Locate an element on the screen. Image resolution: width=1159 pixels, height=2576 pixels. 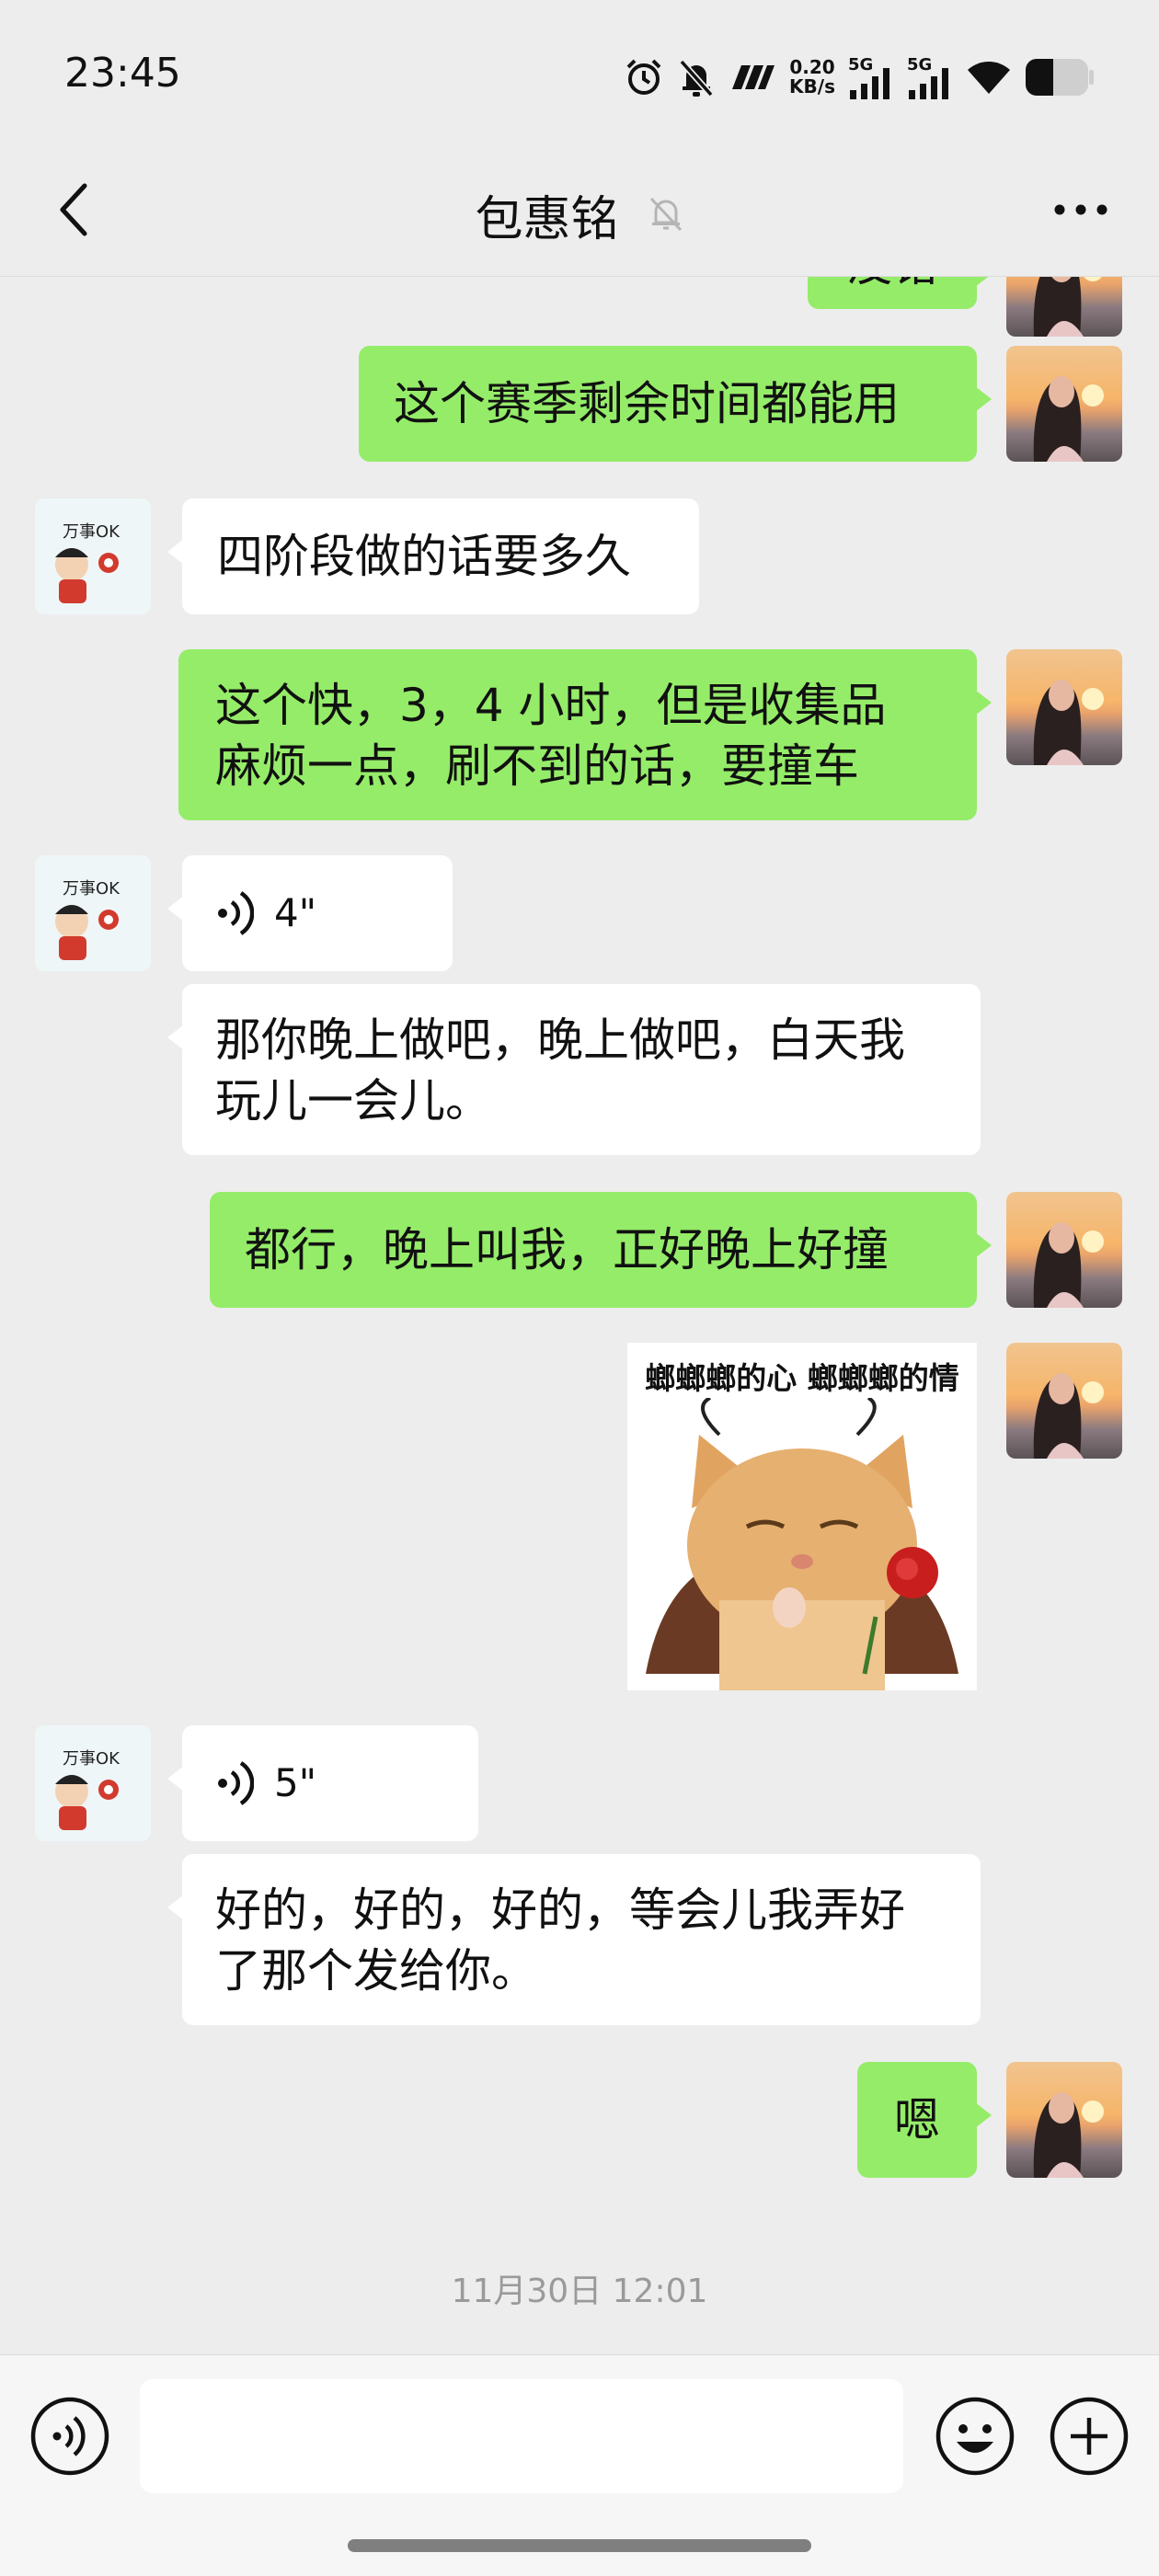
more-dots-icon is located at coordinates (1080, 210).